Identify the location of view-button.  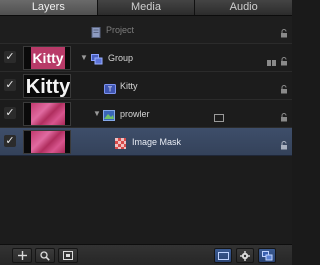
(223, 255).